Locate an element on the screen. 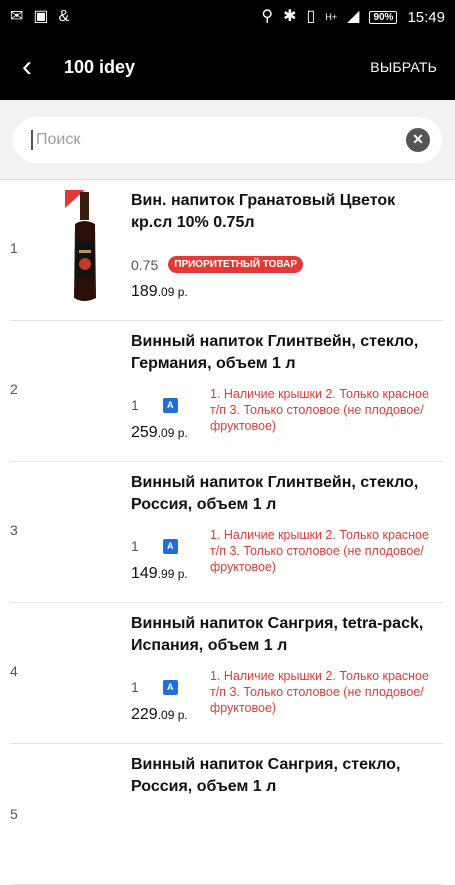 The width and height of the screenshot is (455, 885). status-bar: ✉ ▣ & ⚲ ✱ ▯ H+ ◢ 90% 15:49 is located at coordinates (227, 17).